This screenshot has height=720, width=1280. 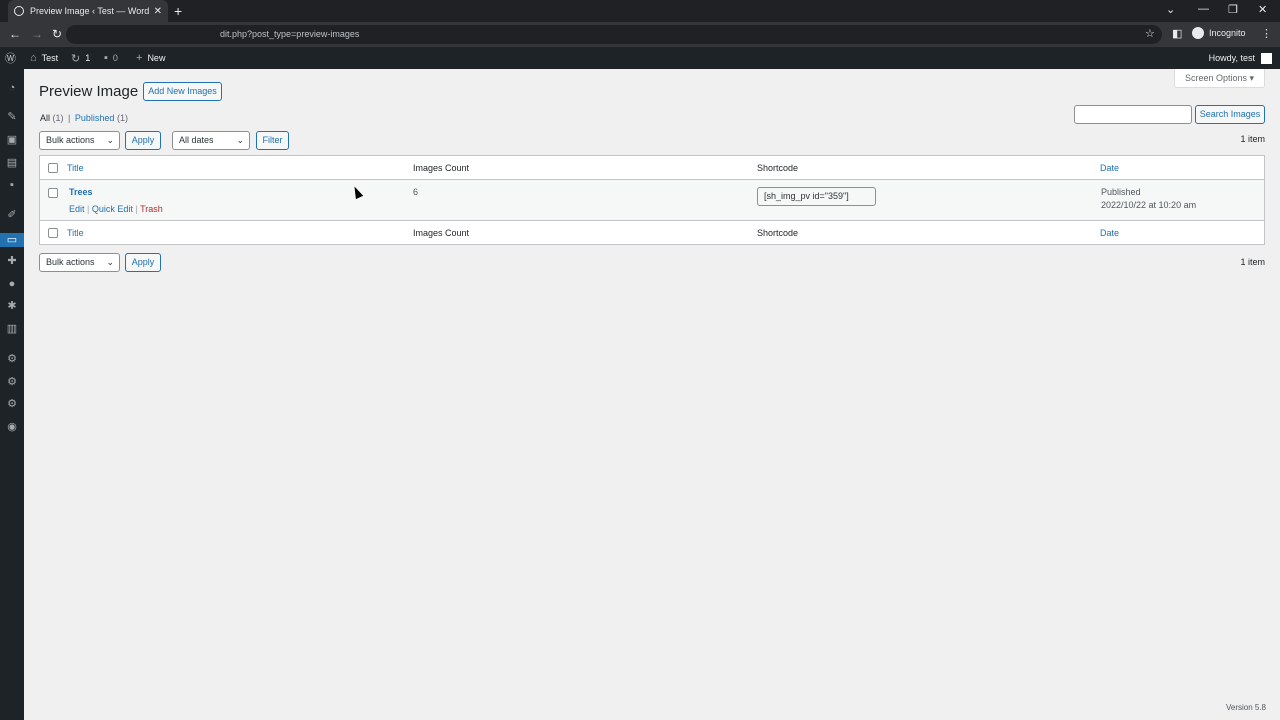 I want to click on tools-icon: ✱, so click(x=12, y=306).